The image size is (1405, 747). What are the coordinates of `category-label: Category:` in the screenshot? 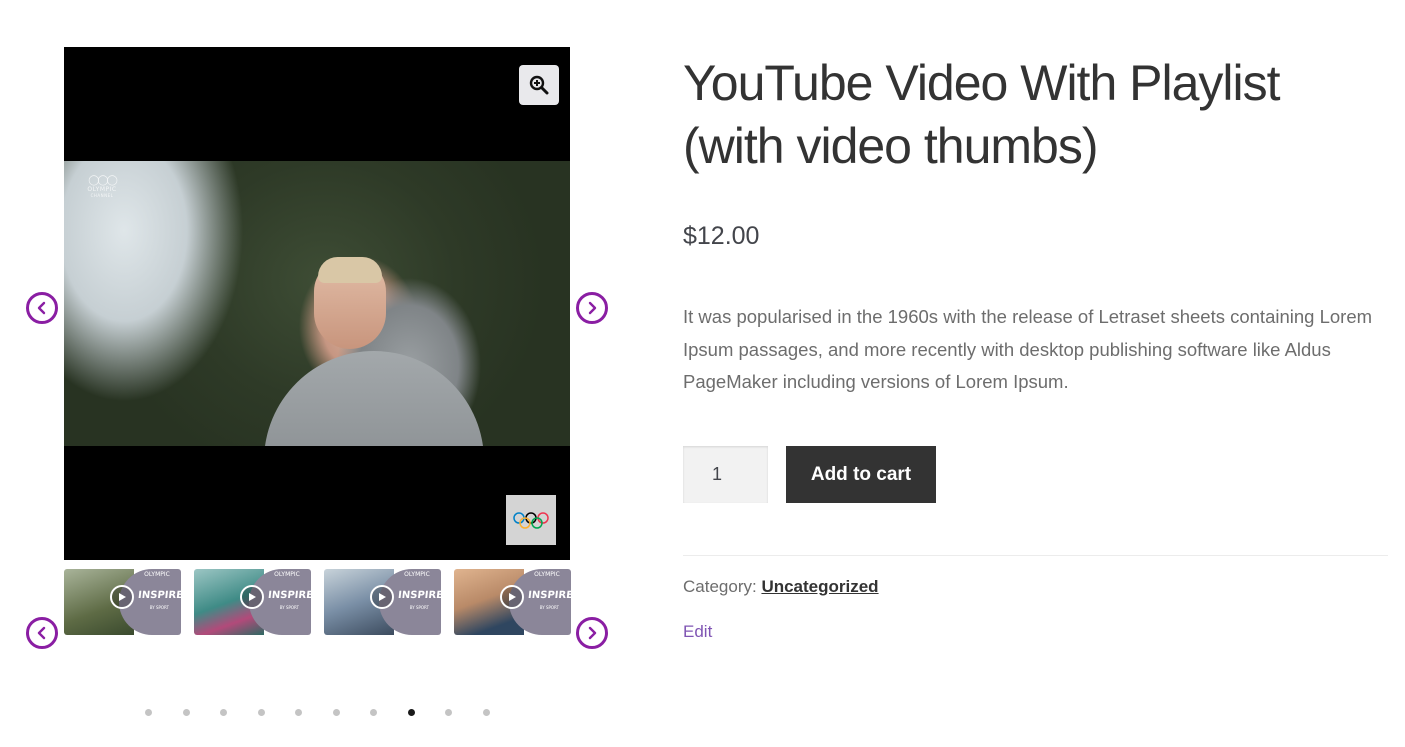 It's located at (720, 586).